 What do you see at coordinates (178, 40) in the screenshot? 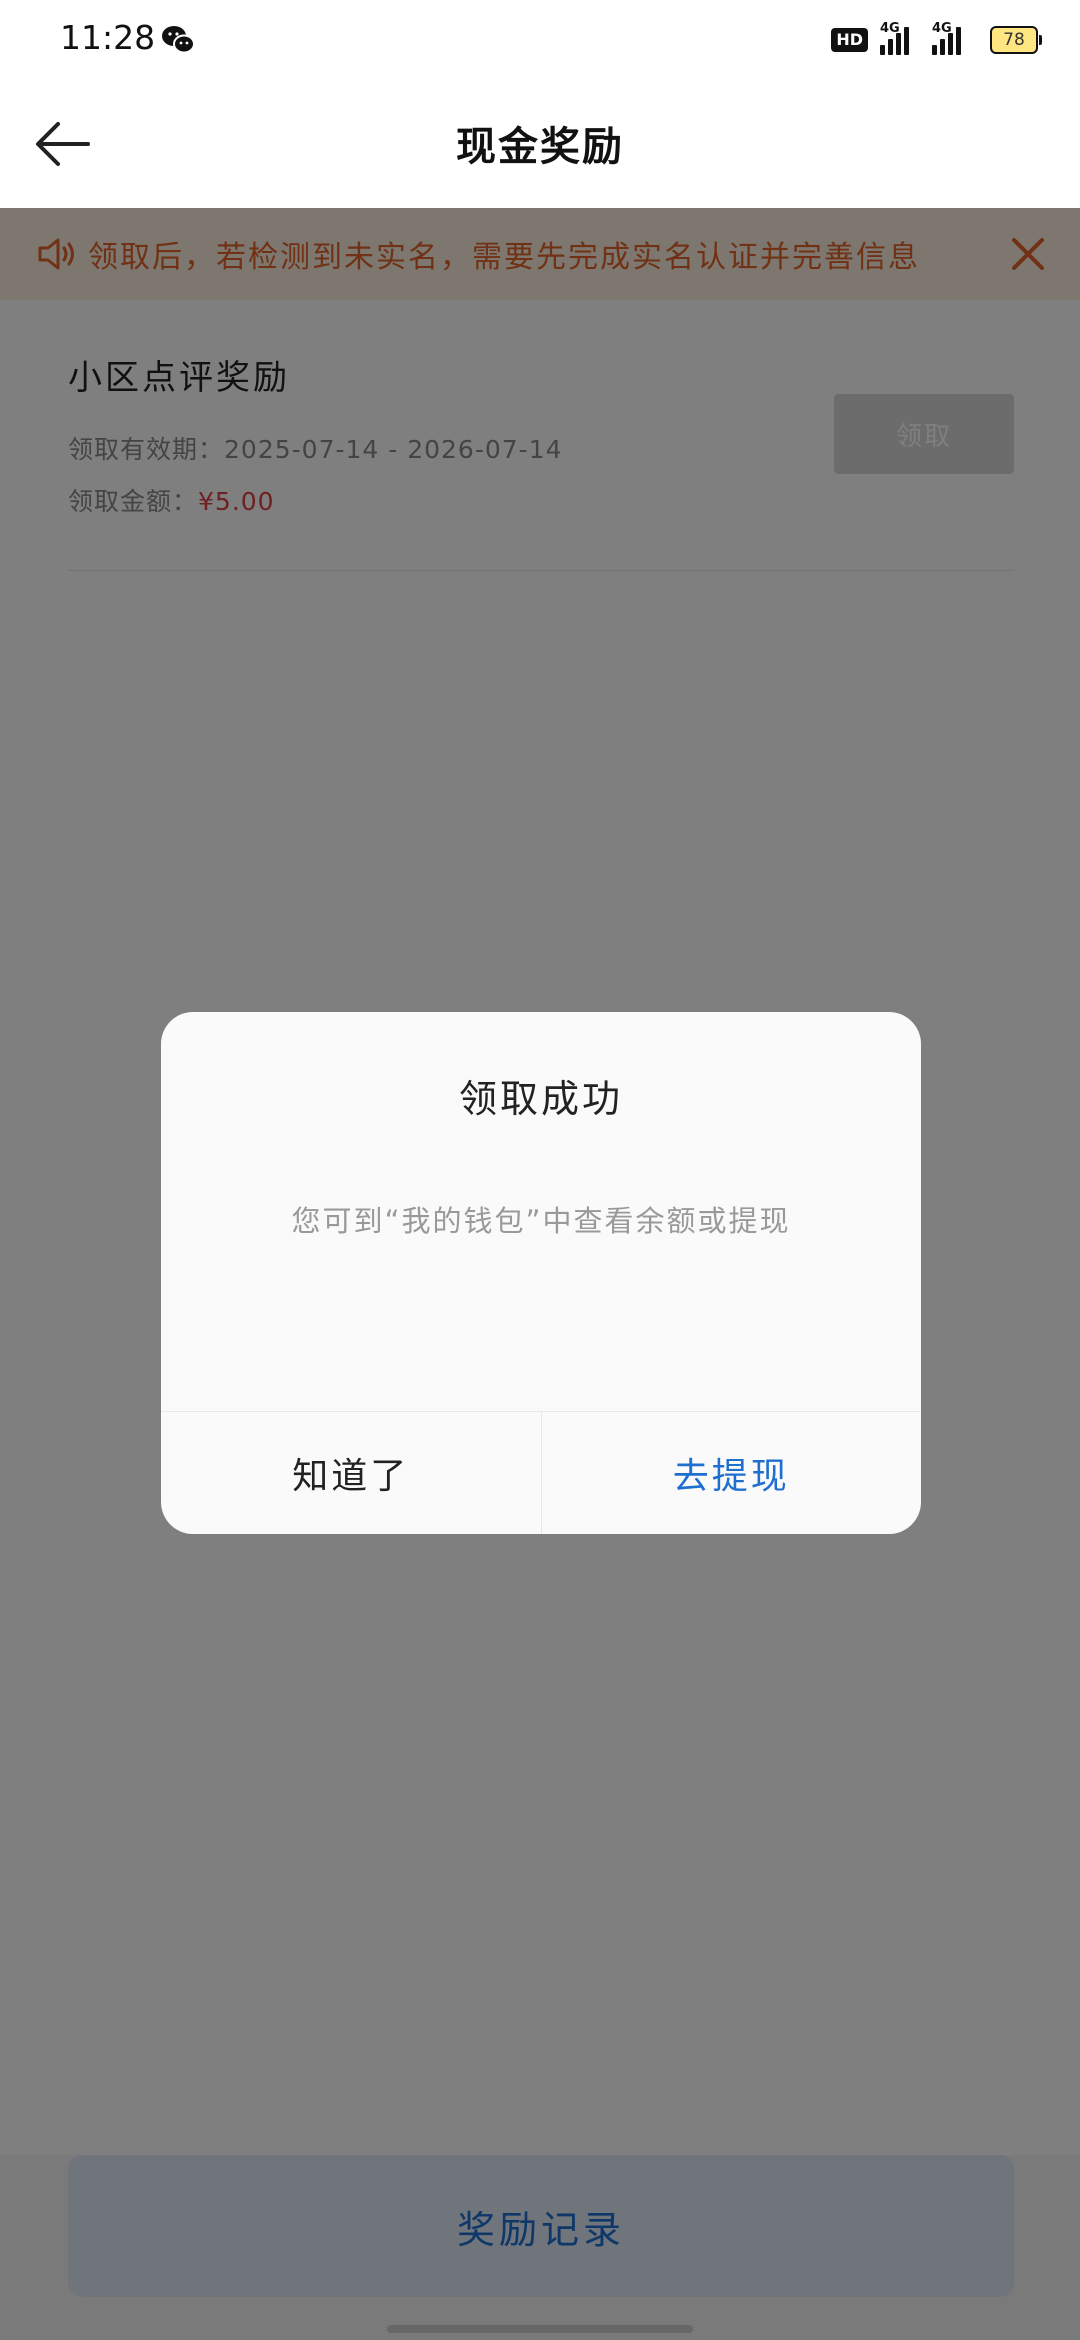
I see `wechat-icon` at bounding box center [178, 40].